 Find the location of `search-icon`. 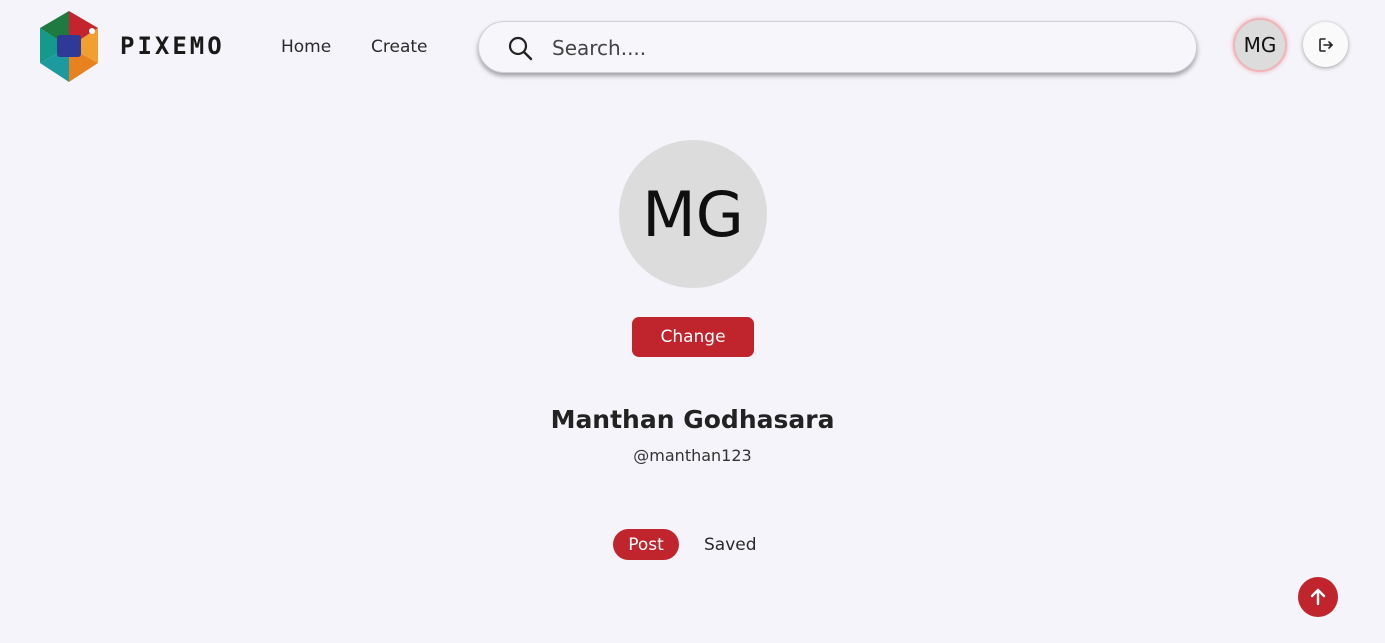

search-icon is located at coordinates (520, 48).